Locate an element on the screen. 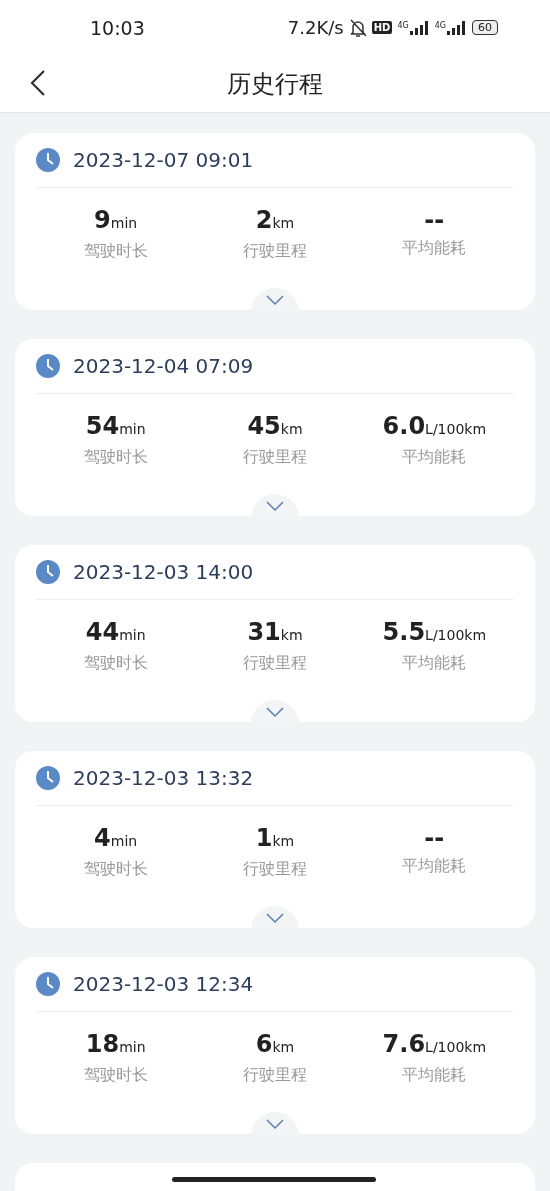  bell-muted-icon is located at coordinates (357, 27).